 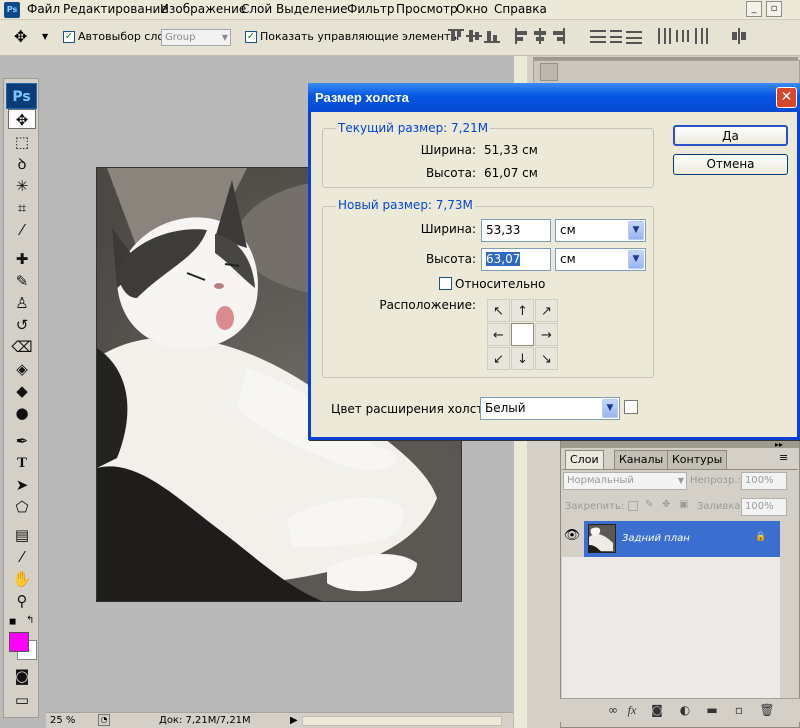 What do you see at coordinates (474, 36) in the screenshot?
I see `align-vcenter-icon` at bounding box center [474, 36].